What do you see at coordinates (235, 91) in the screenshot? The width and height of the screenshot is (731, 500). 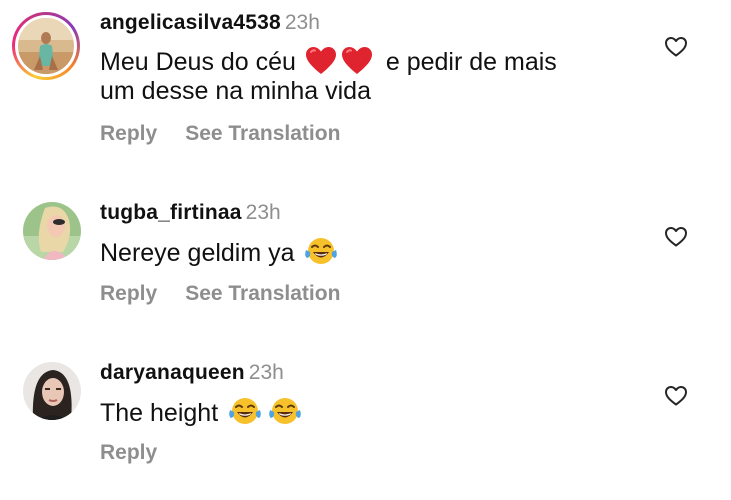 I see `comment-text-line2: um desse na minha vida` at bounding box center [235, 91].